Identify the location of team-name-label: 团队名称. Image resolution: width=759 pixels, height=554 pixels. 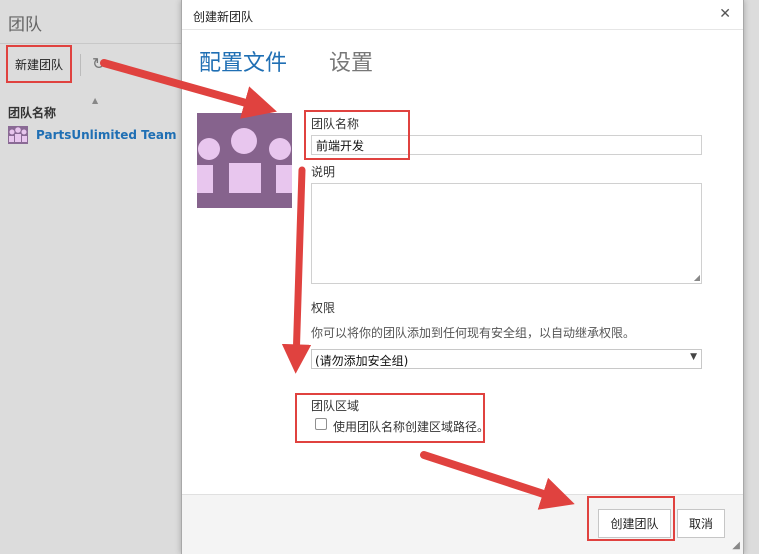
(335, 124).